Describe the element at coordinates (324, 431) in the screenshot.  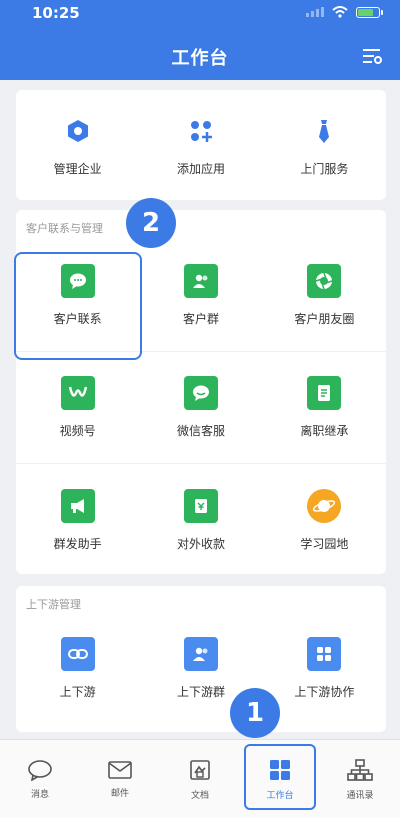
I see `resignation-inherit-label: 离职继承` at that location.